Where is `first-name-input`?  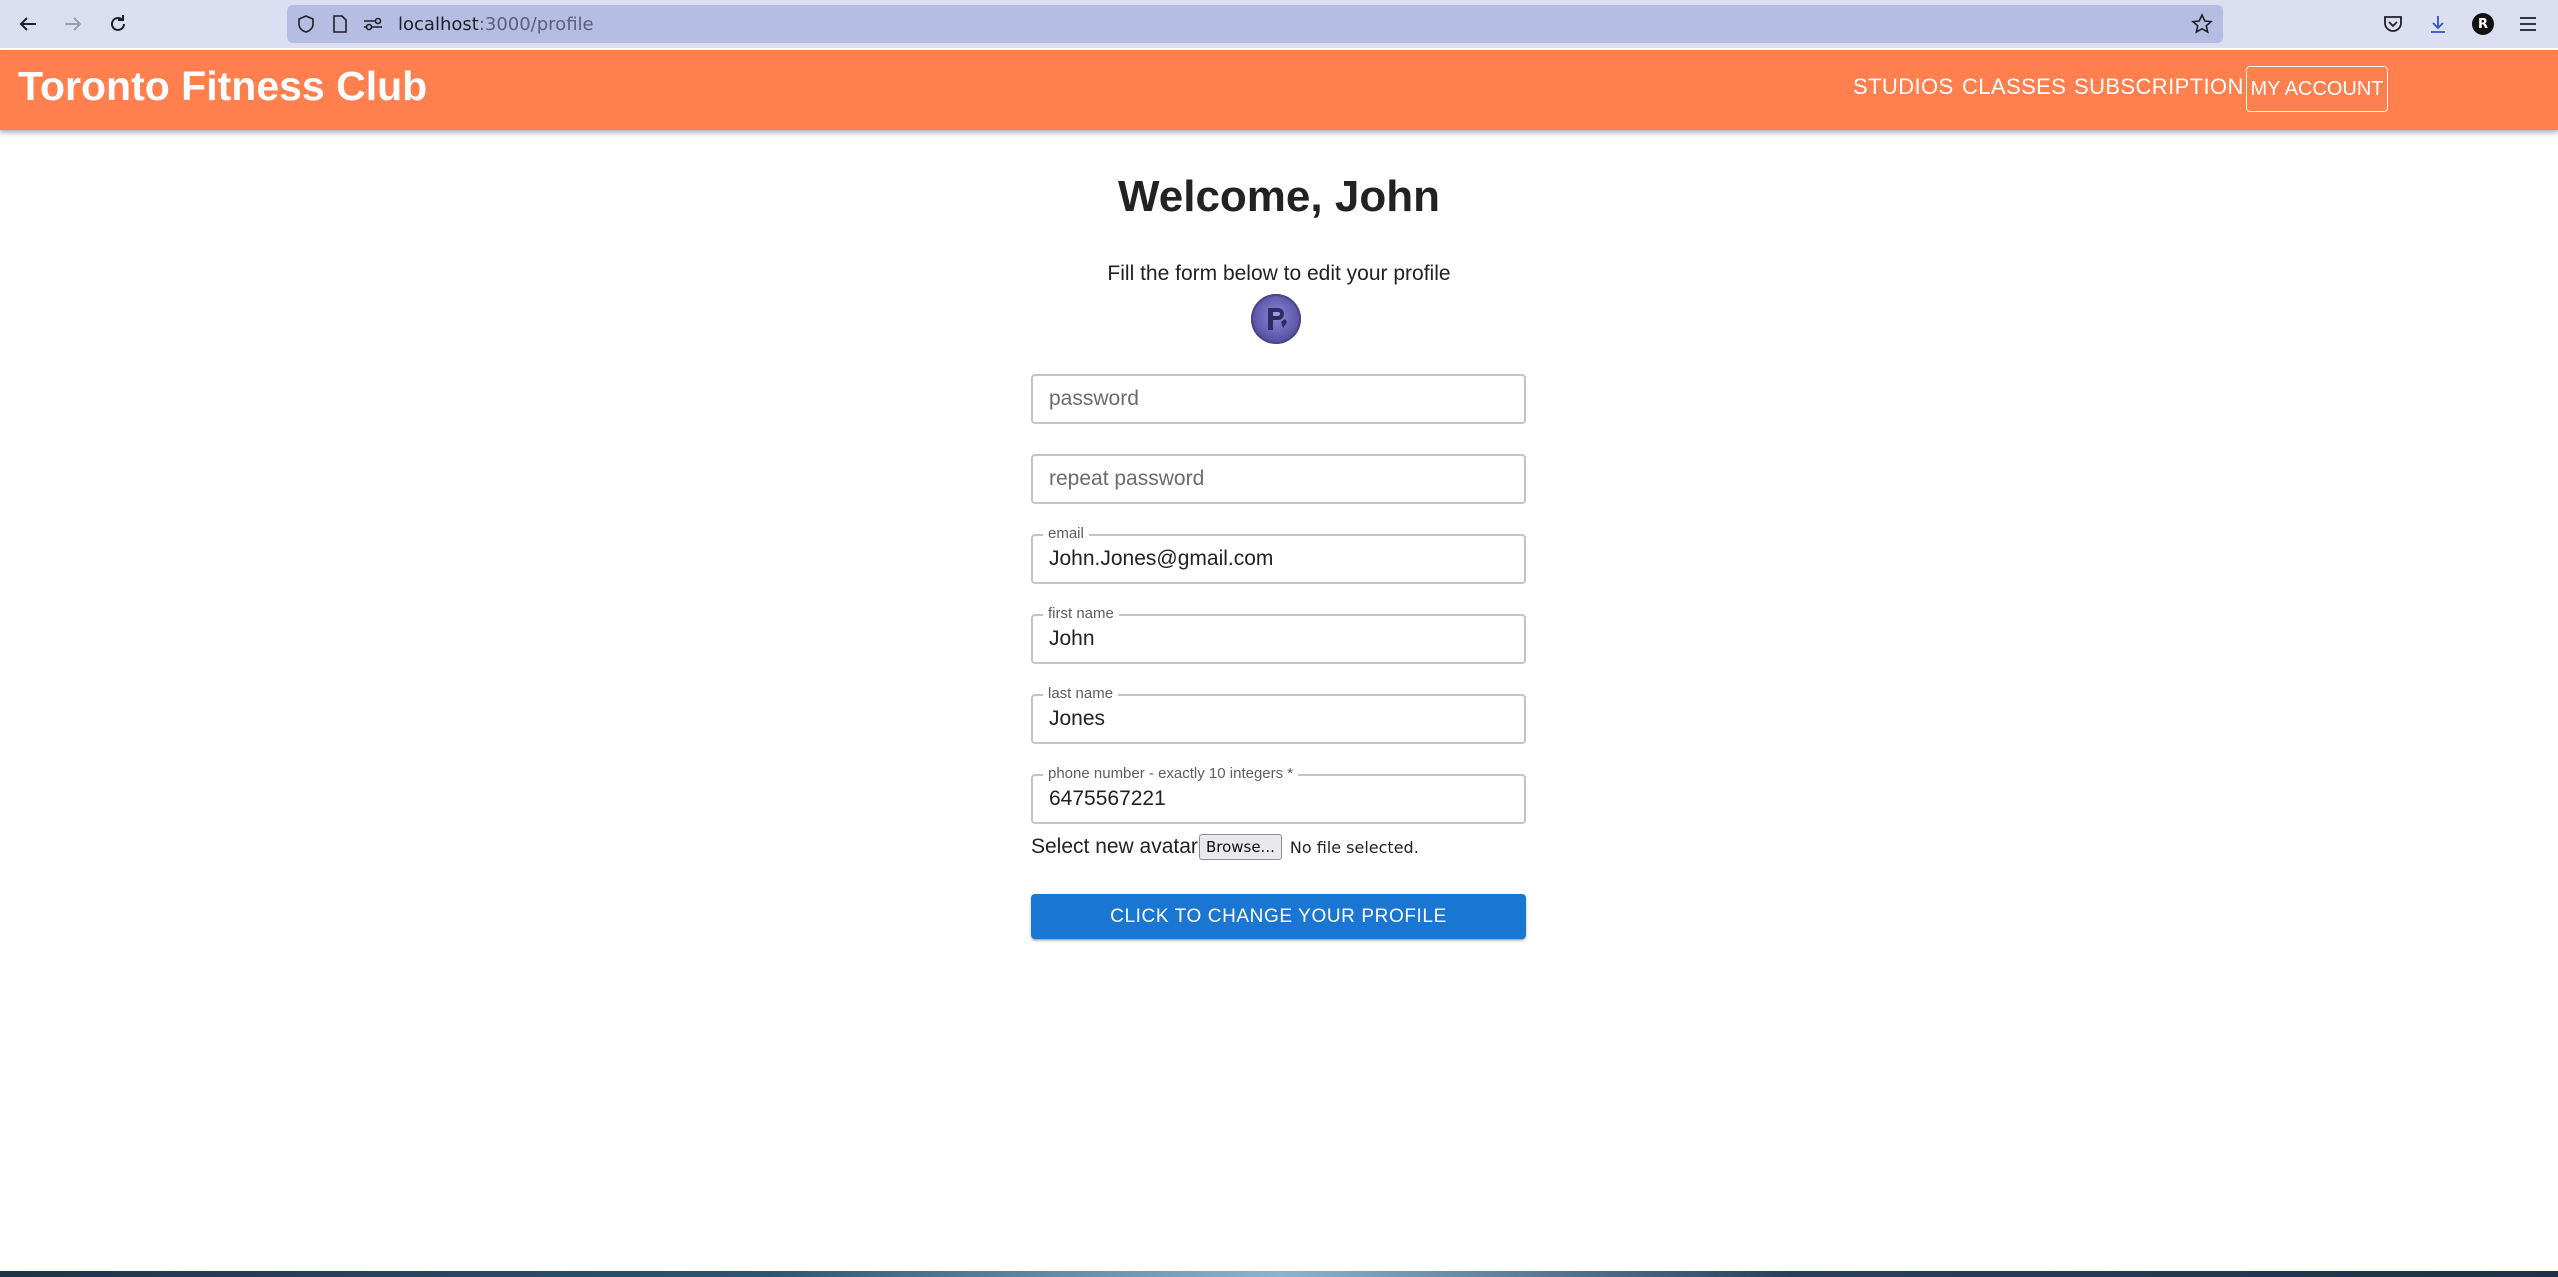 first-name-input is located at coordinates (1278, 639).